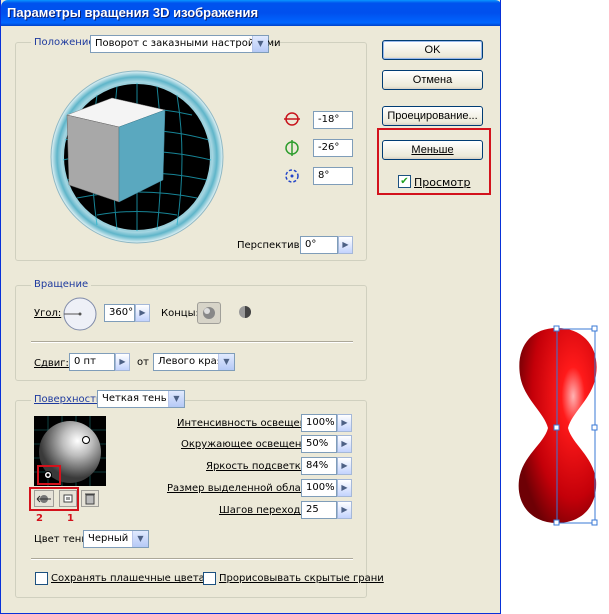  What do you see at coordinates (134, 398) in the screenshot?
I see `surface-type-value: Четкая тень` at bounding box center [134, 398].